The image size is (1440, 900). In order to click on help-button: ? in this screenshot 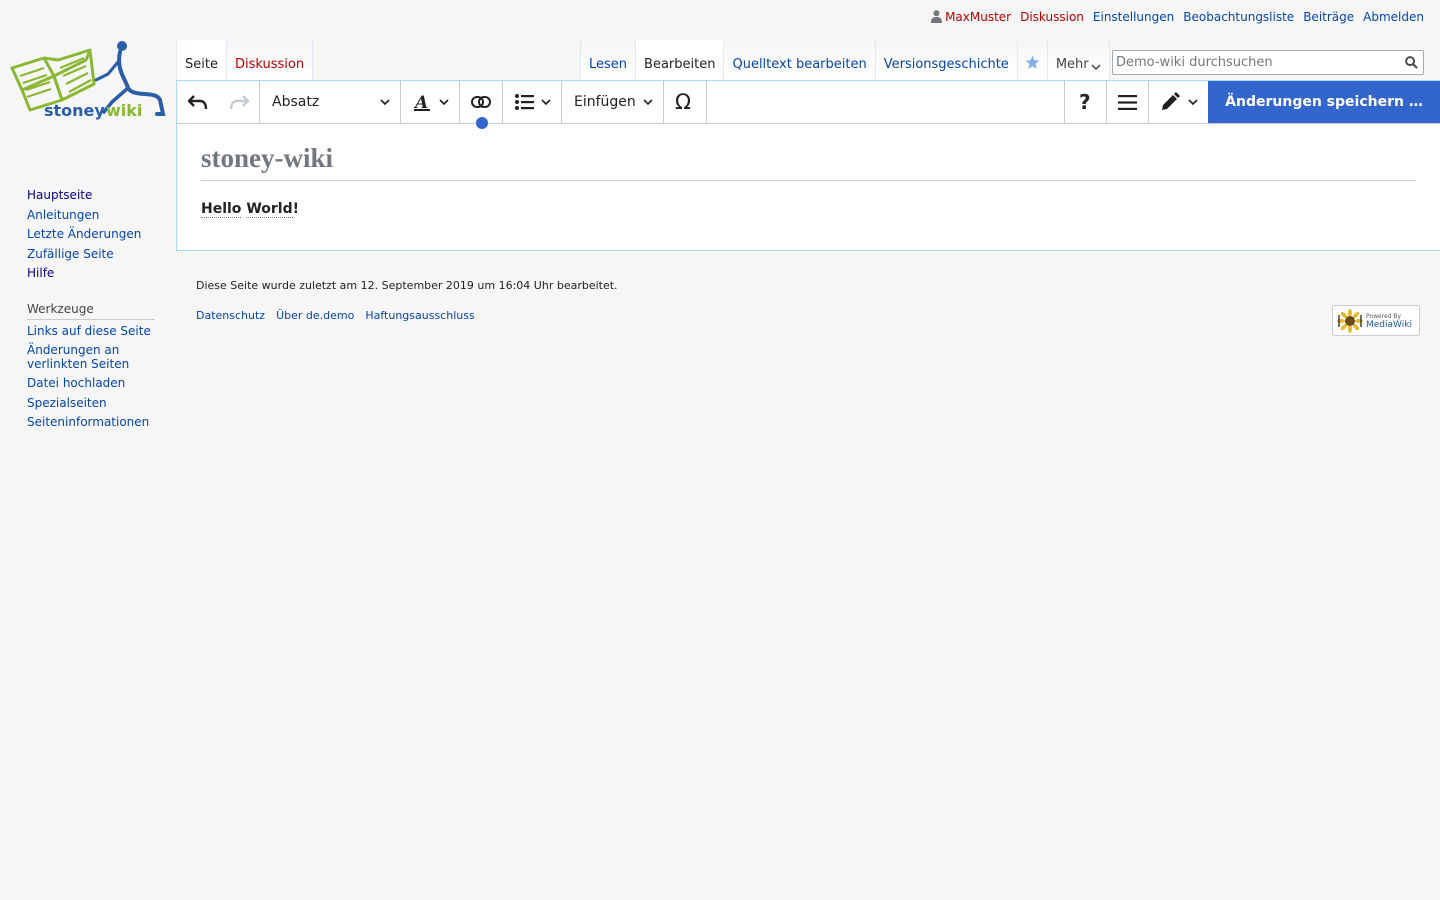, I will do `click(1085, 102)`.